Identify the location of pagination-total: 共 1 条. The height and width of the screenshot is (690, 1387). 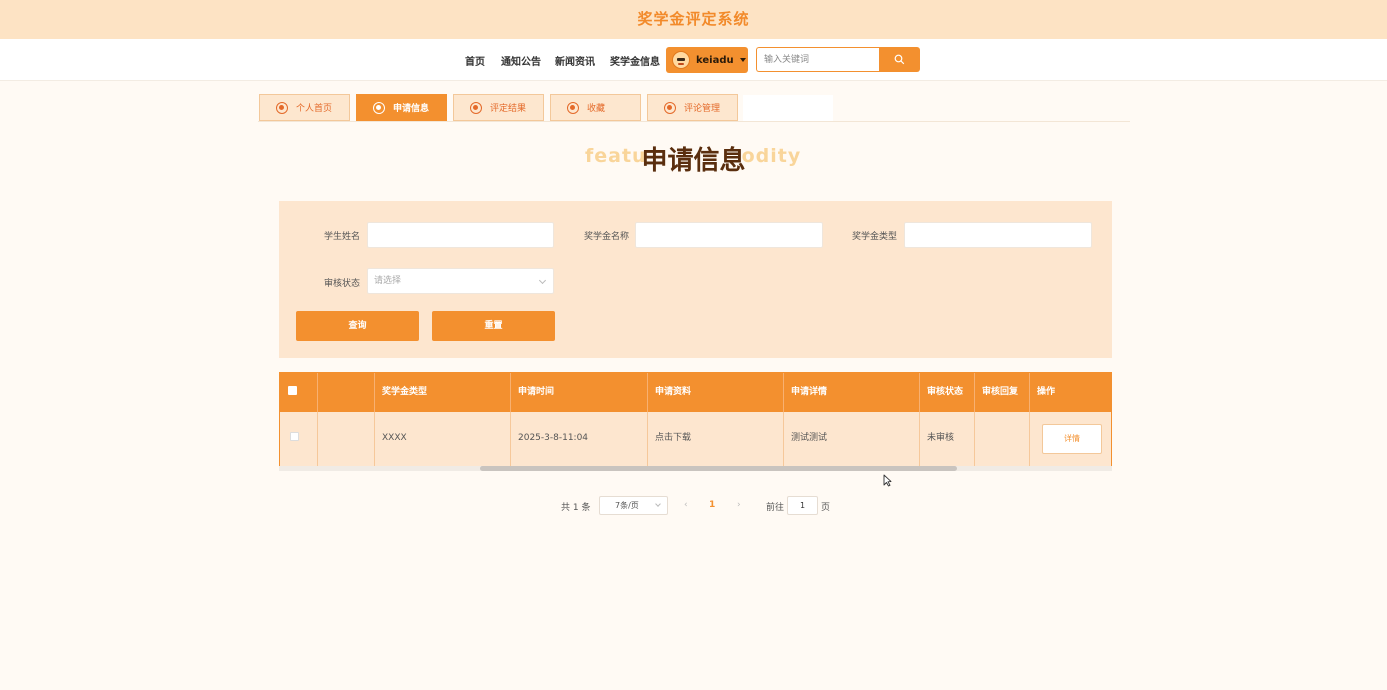
(576, 508).